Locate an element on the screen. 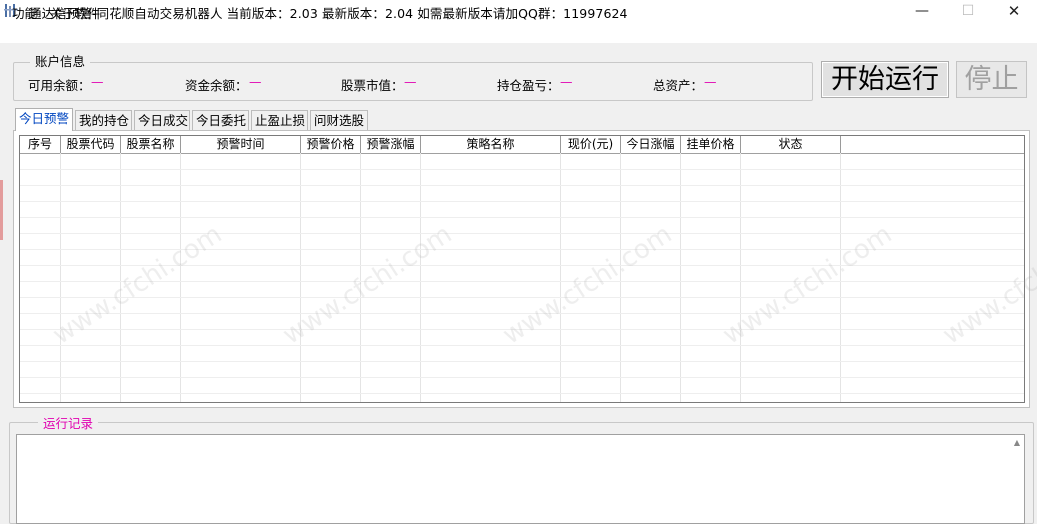 Image resolution: width=1037 pixels, height=524 pixels. menu-function: 功能 is located at coordinates (24, 12).